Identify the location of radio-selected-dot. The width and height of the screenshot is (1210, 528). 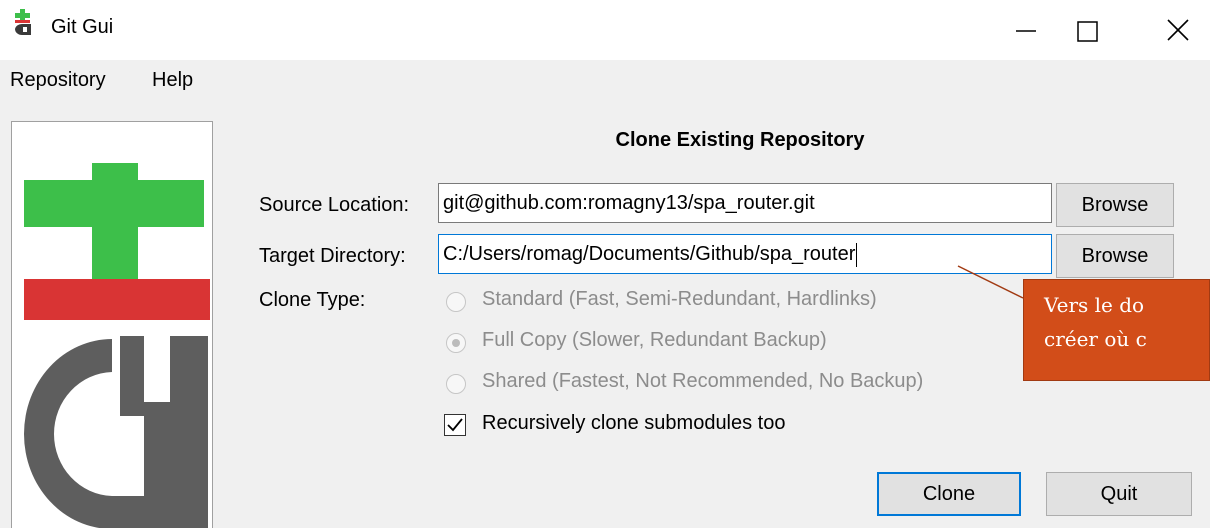
(456, 343).